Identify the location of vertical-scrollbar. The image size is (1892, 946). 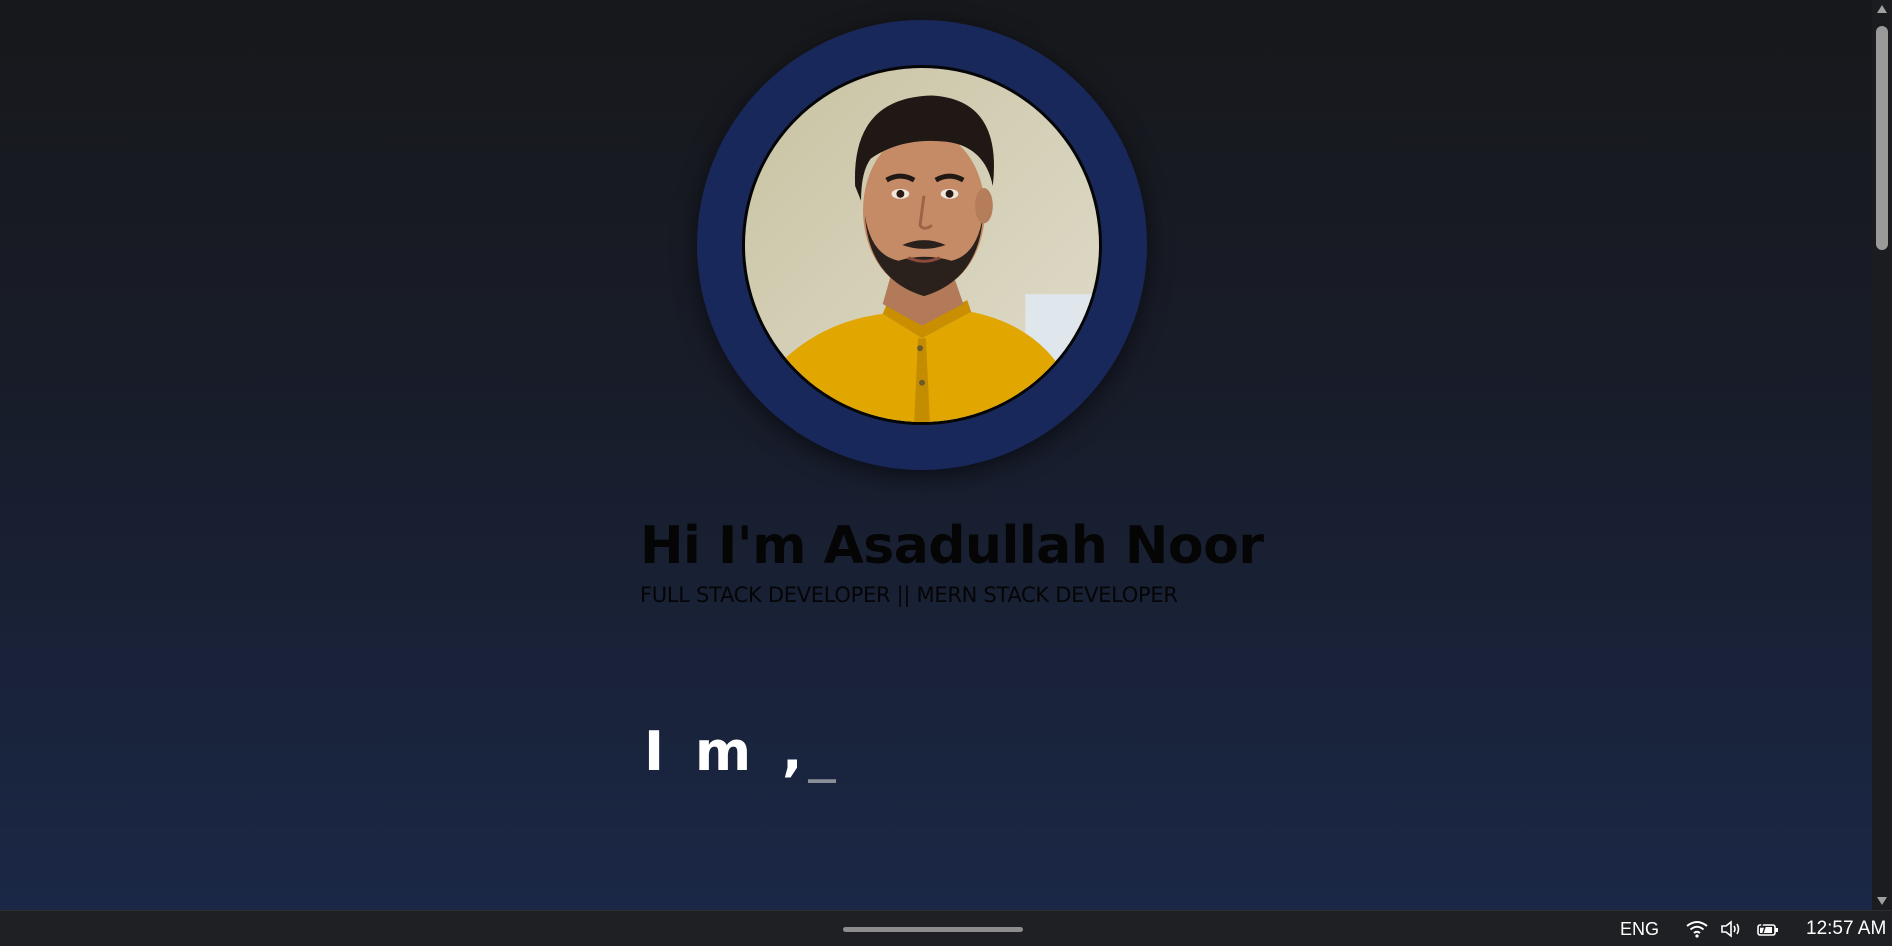
(1882, 455).